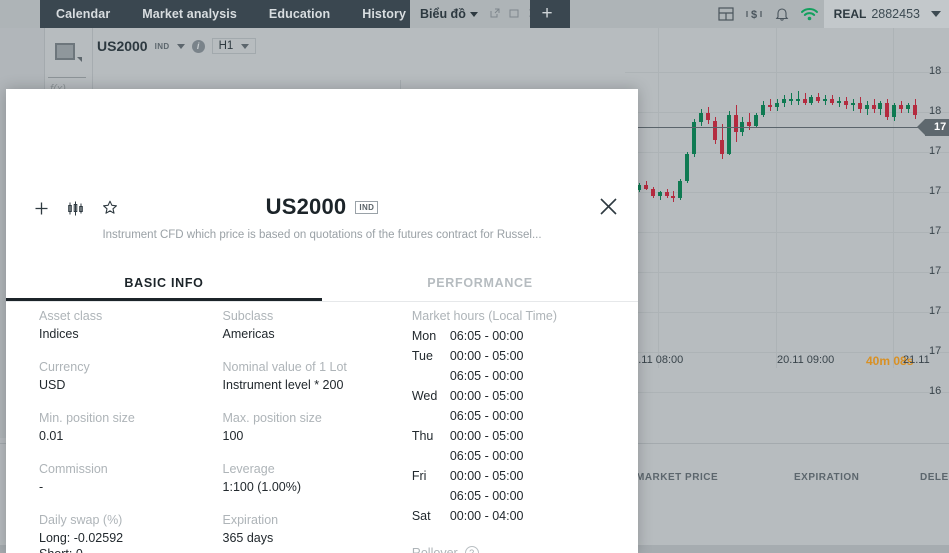  What do you see at coordinates (81, 520) in the screenshot?
I see `field-label: Daily swap (%)` at bounding box center [81, 520].